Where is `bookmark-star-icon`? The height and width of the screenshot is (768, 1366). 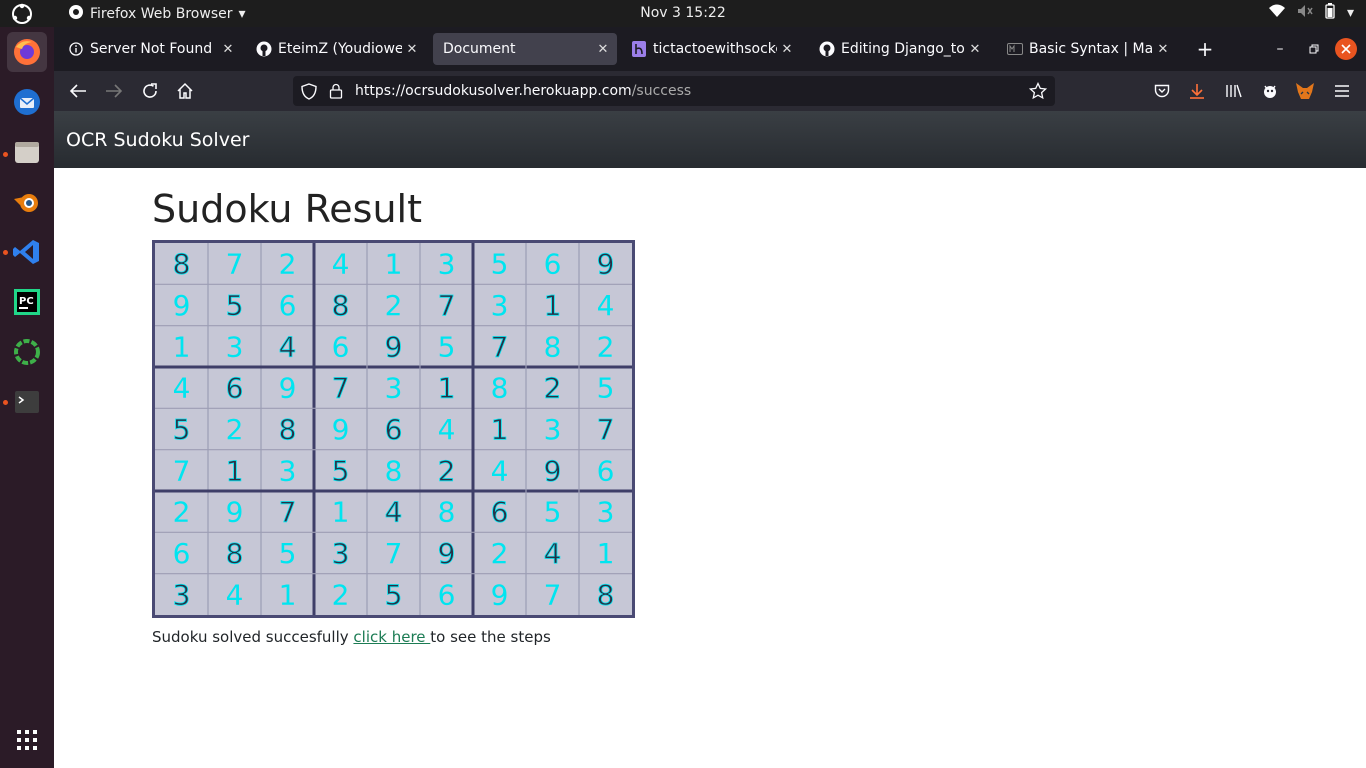 bookmark-star-icon is located at coordinates (1038, 92).